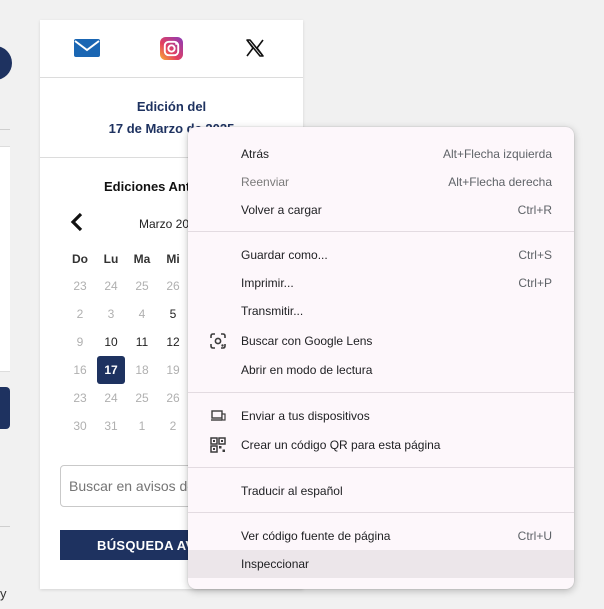  What do you see at coordinates (534, 536) in the screenshot?
I see `menu-item-shortcut: Ctrl+U` at bounding box center [534, 536].